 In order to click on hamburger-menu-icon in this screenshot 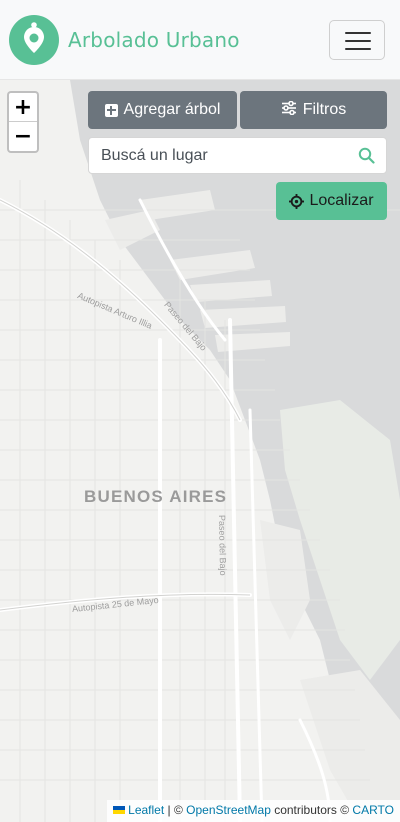, I will do `click(358, 33)`.